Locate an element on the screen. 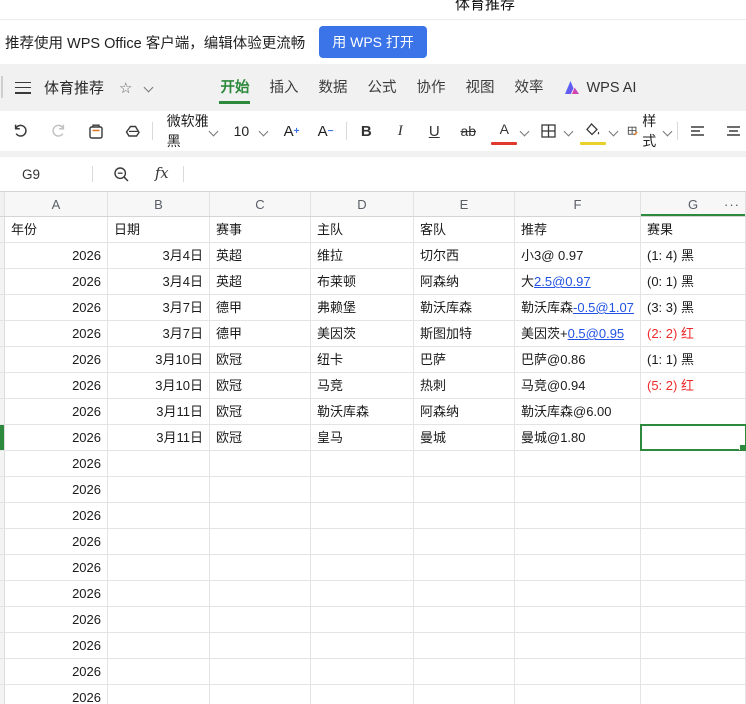 The width and height of the screenshot is (746, 704). cell-result: (5: 2) 红 is located at coordinates (693, 385).